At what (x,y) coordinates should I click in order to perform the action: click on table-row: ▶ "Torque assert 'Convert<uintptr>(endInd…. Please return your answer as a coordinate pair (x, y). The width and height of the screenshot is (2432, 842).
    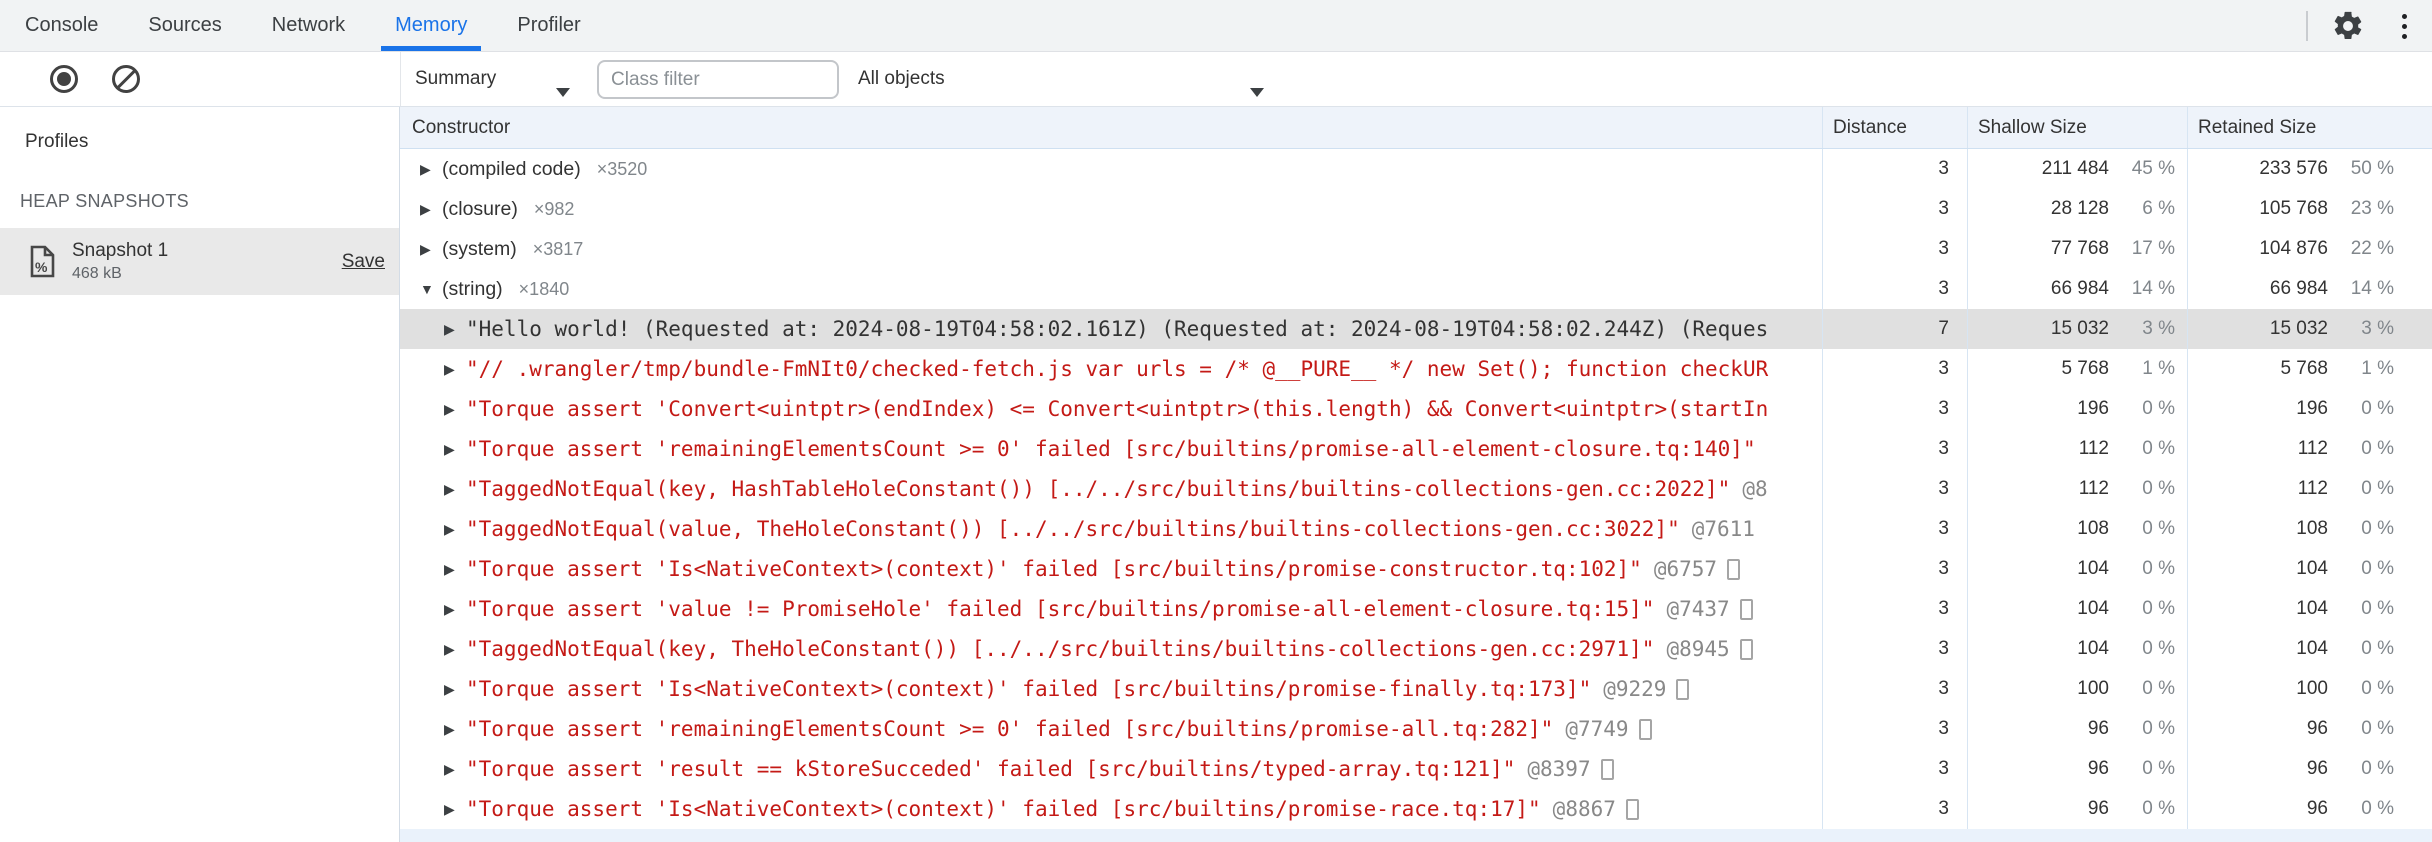
    Looking at the image, I should click on (1416, 409).